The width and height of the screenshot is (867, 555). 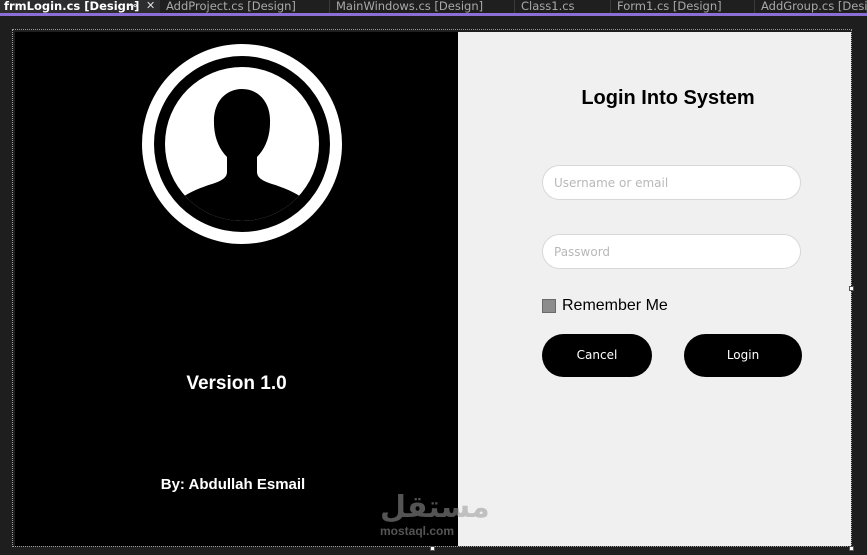 I want to click on version-label: Version 1.0, so click(x=236, y=383).